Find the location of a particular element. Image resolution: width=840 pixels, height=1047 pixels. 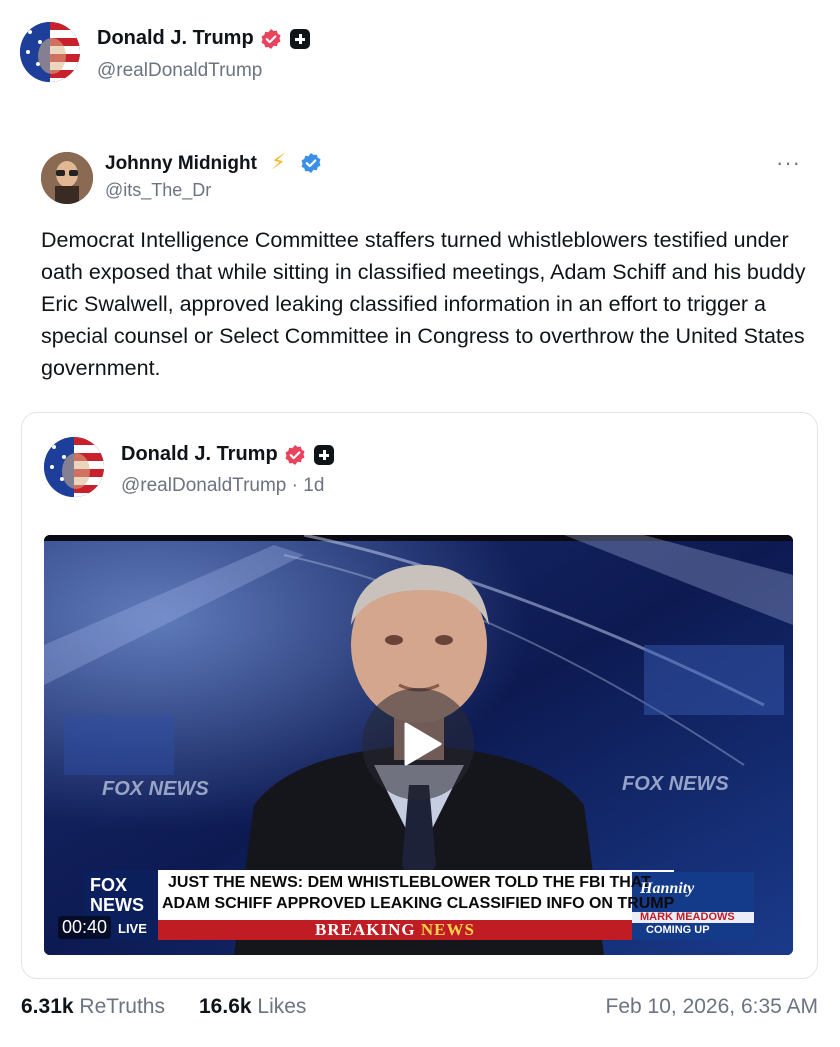

more-options-icon: ··· is located at coordinates (788, 163).